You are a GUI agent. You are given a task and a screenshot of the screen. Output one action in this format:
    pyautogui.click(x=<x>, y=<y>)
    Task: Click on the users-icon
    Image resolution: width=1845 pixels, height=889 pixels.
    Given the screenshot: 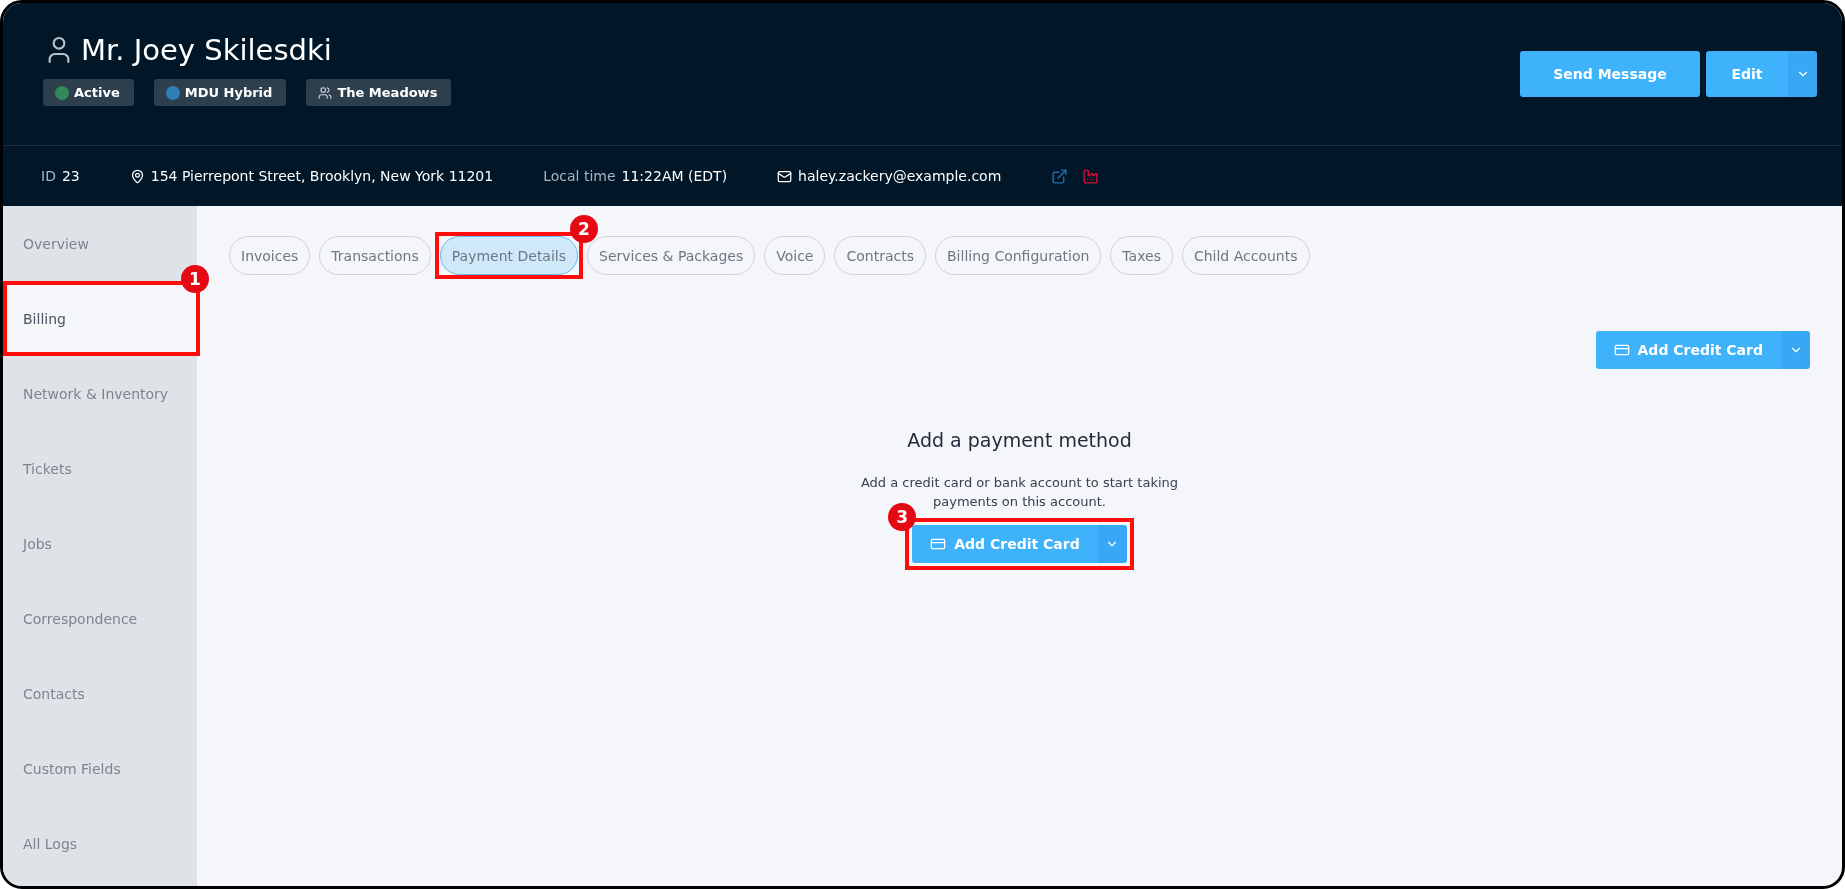 What is the action you would take?
    pyautogui.click(x=325, y=92)
    